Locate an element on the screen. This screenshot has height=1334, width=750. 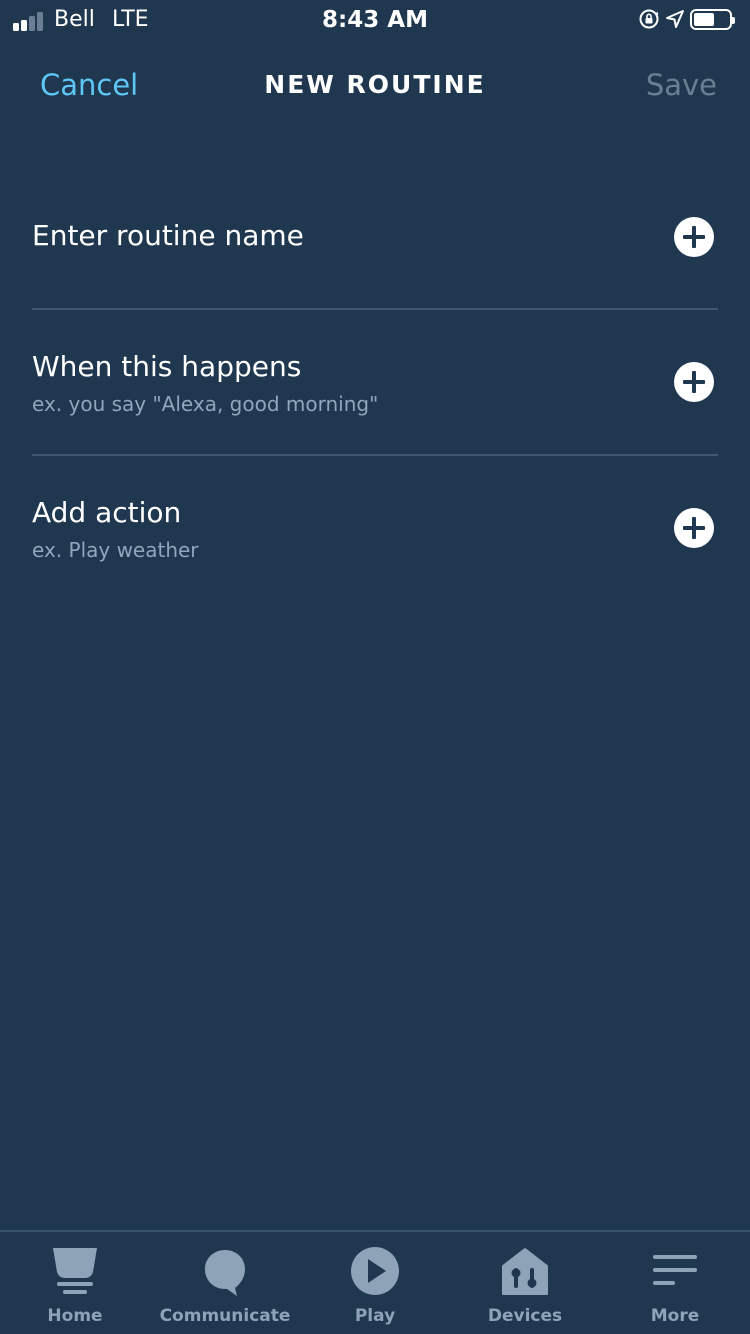
action-hint: ex. Play weather is located at coordinates (115, 550).